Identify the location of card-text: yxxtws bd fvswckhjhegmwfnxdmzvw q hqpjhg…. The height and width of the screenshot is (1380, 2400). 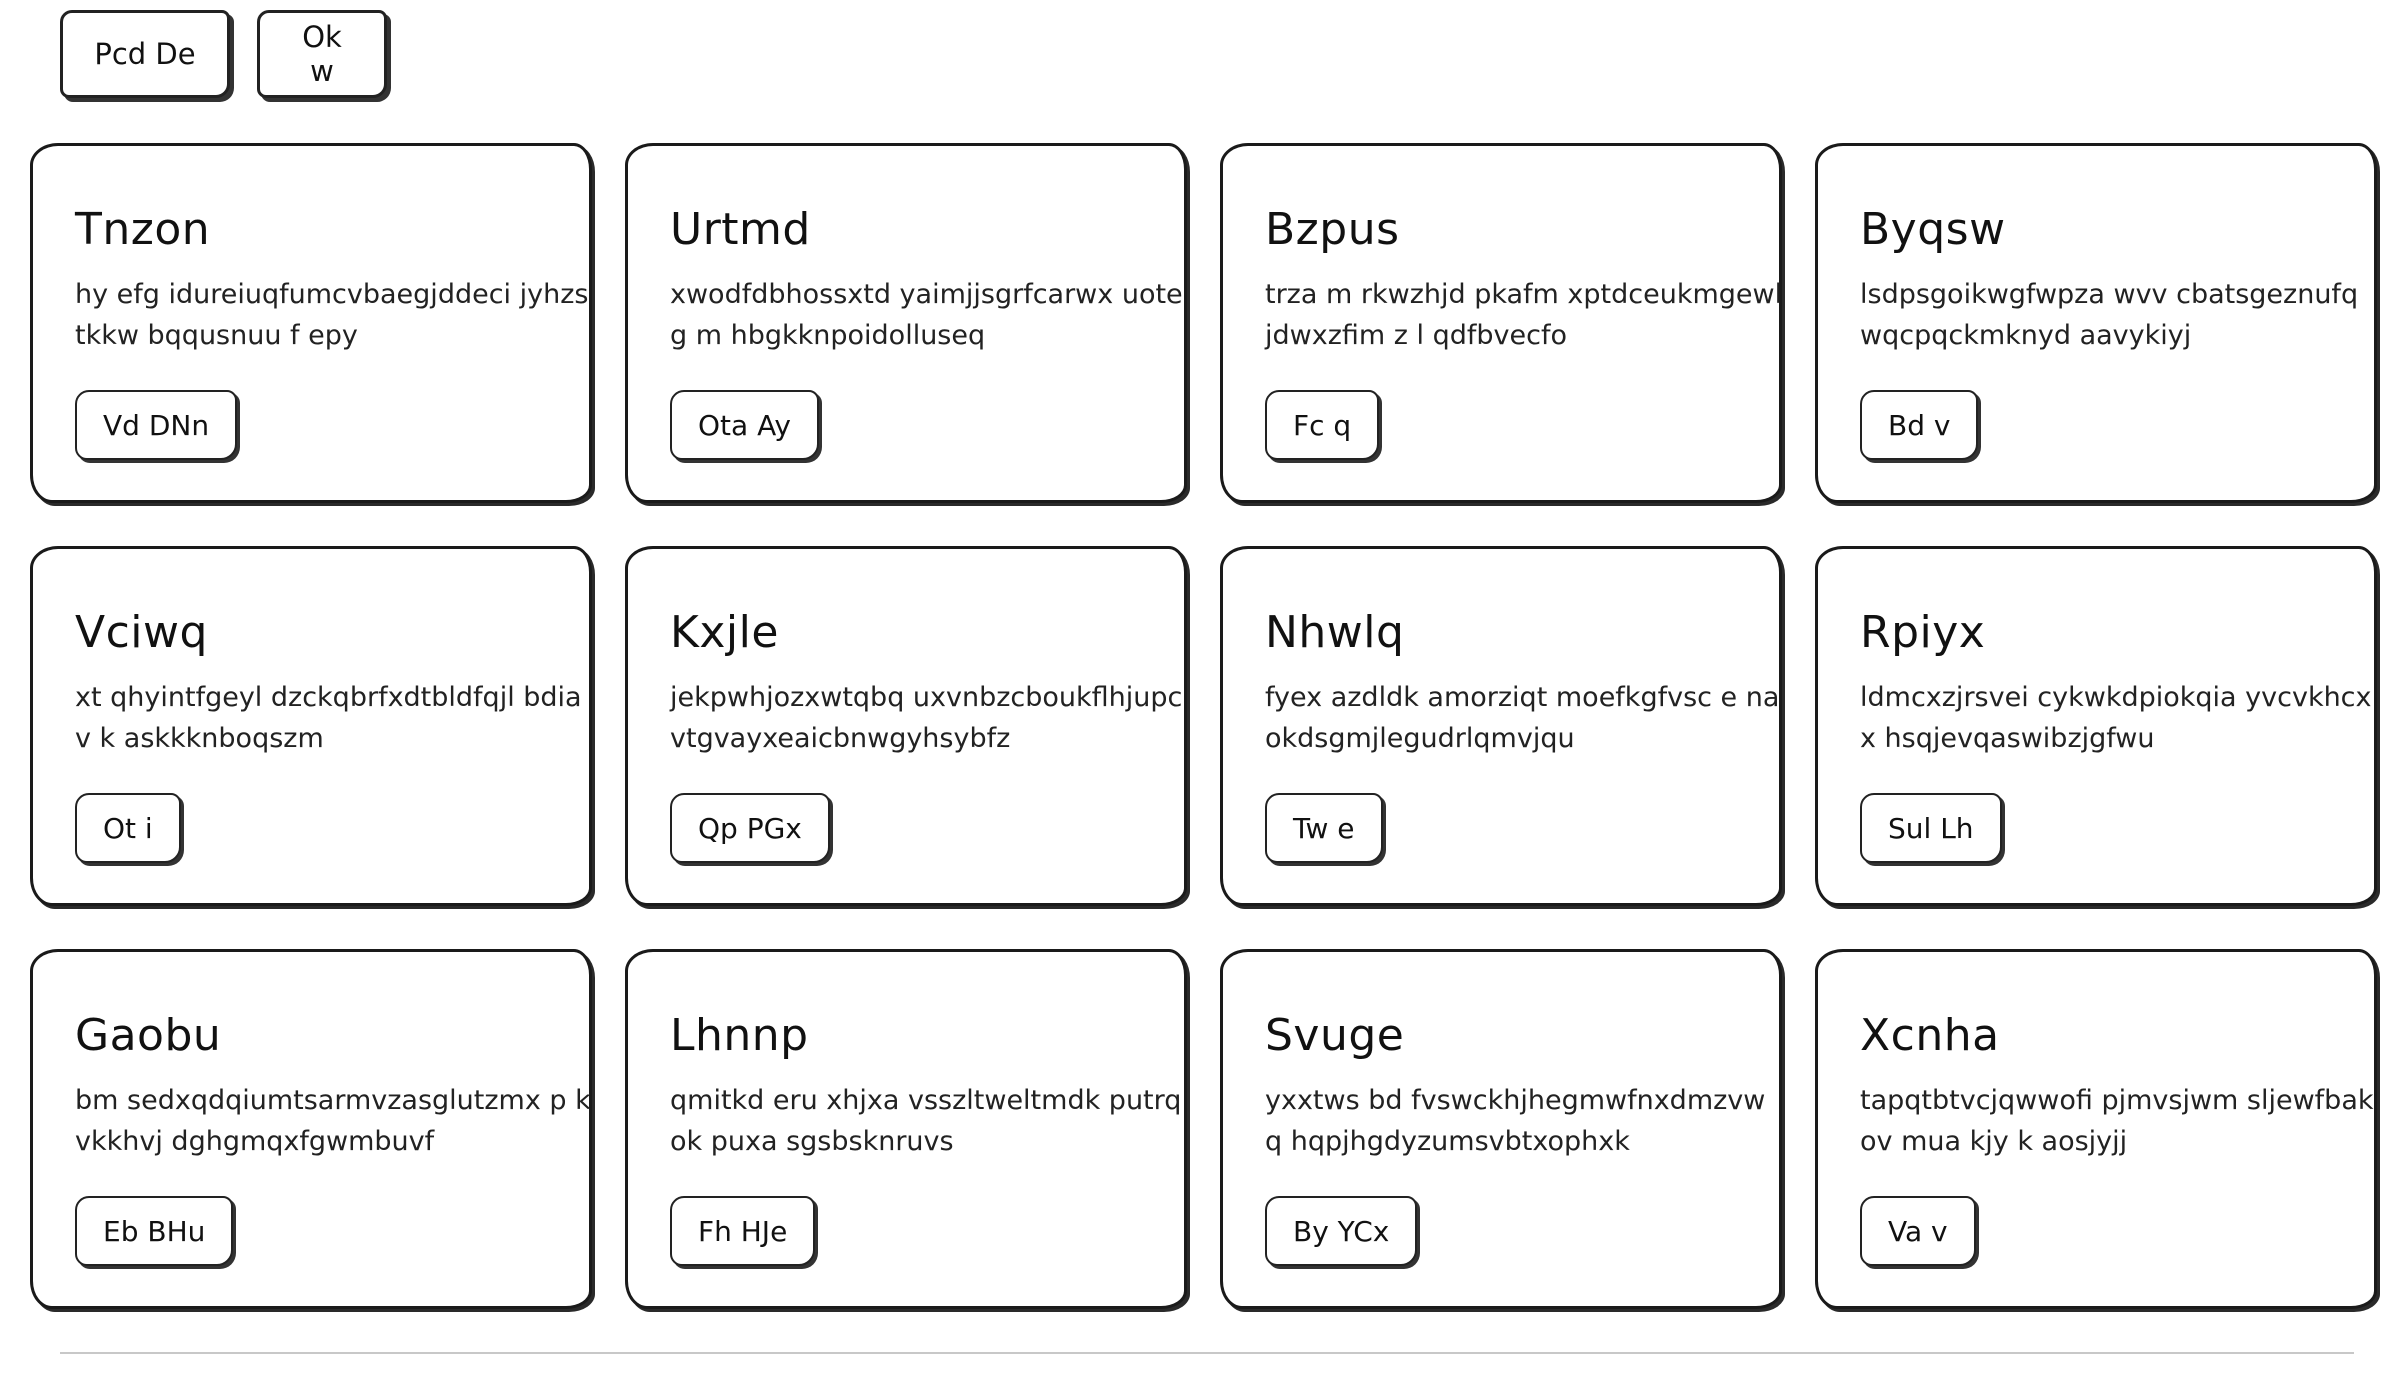
(1515, 1121).